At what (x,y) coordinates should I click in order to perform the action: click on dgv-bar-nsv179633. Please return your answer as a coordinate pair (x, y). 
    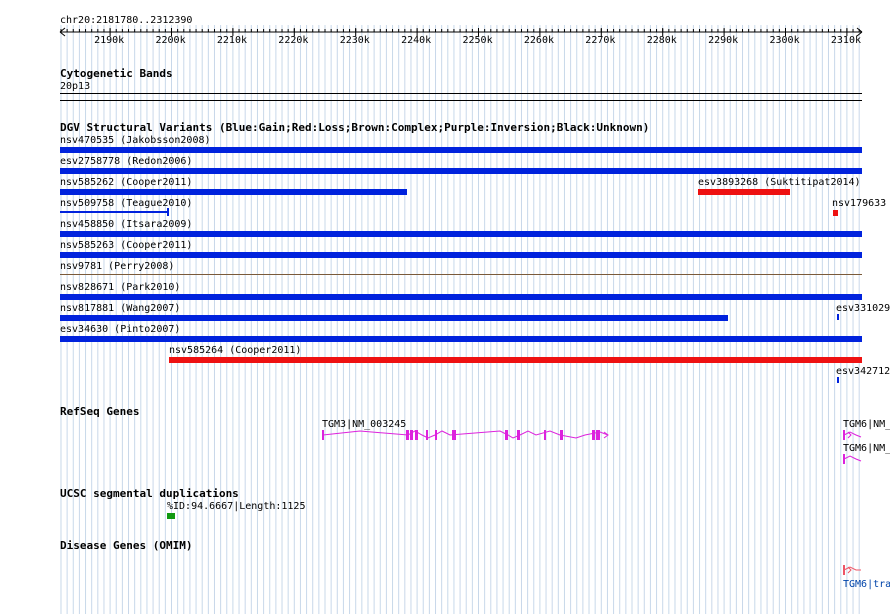
    Looking at the image, I should click on (835, 213).